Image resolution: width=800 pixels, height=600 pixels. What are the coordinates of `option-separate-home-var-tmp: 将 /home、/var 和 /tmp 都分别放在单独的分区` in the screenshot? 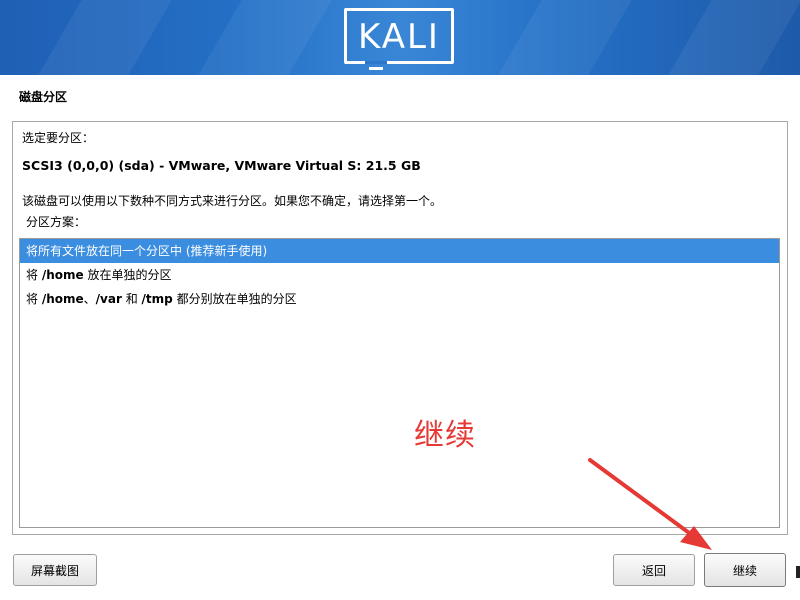 It's located at (399, 299).